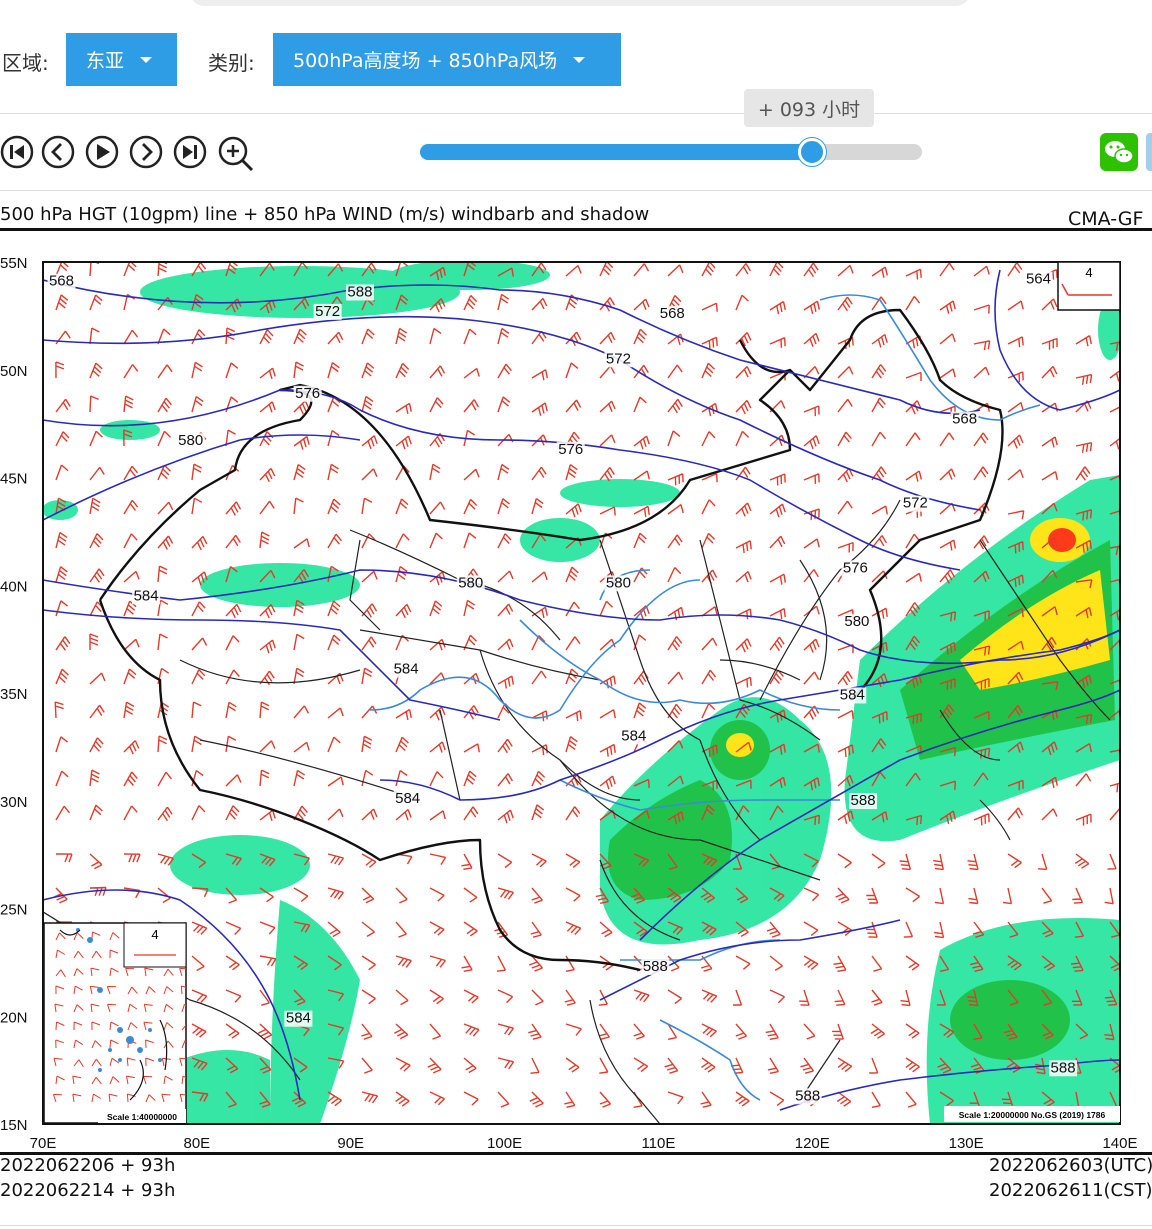 This screenshot has width=1152, height=1229. I want to click on time-slider-handle, so click(811, 152).